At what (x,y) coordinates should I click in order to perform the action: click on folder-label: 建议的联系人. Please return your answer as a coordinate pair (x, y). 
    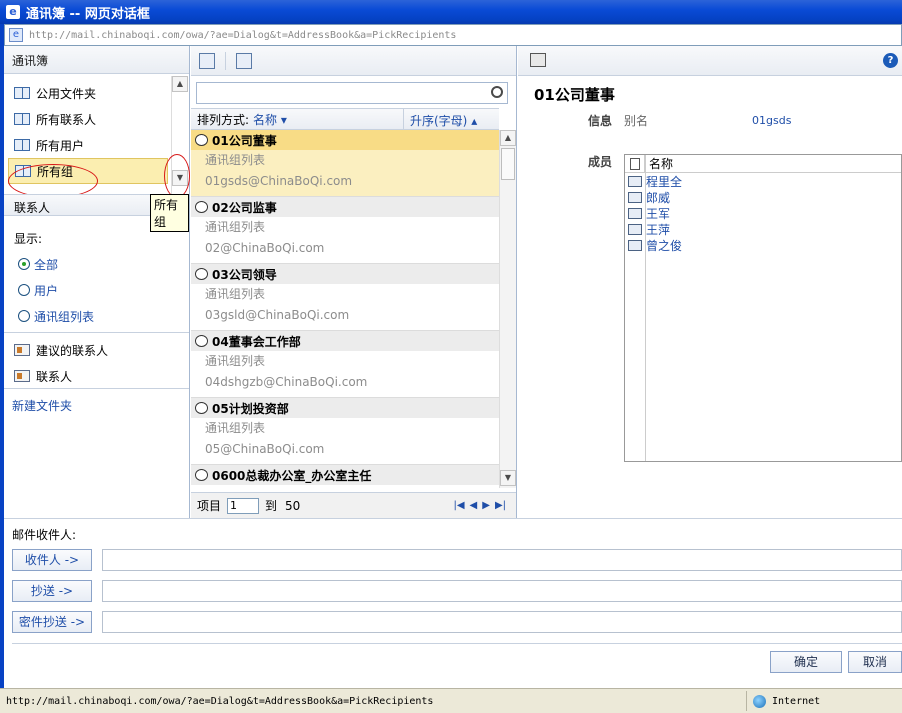
    Looking at the image, I should click on (72, 350).